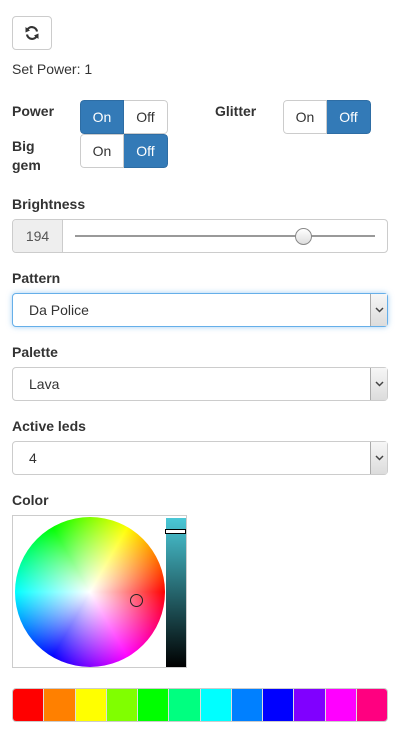 The image size is (400, 741). I want to click on glitter-on-button: On, so click(305, 117).